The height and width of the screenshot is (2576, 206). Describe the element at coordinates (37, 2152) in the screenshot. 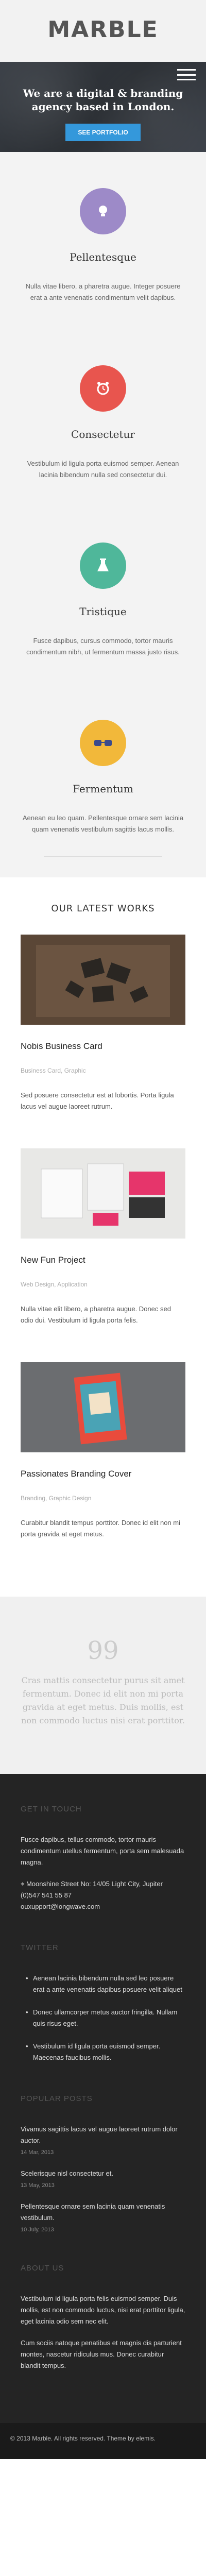

I see `post-date: 14 Mar, 2013` at that location.